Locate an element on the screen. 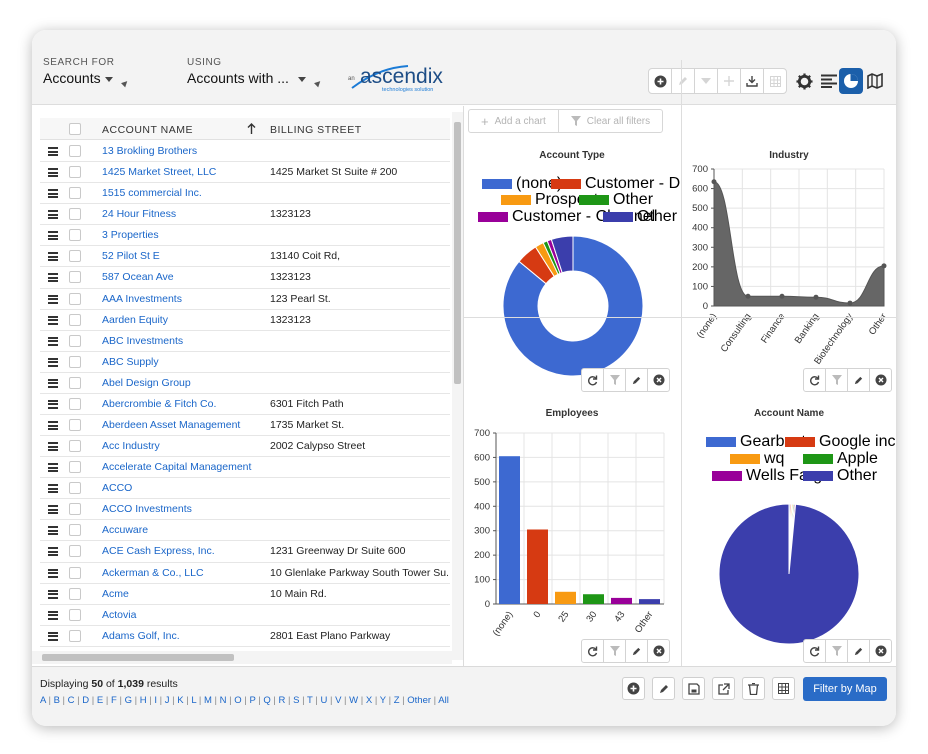 The height and width of the screenshot is (754, 928). legend-item: Google inc. is located at coordinates (840, 442).